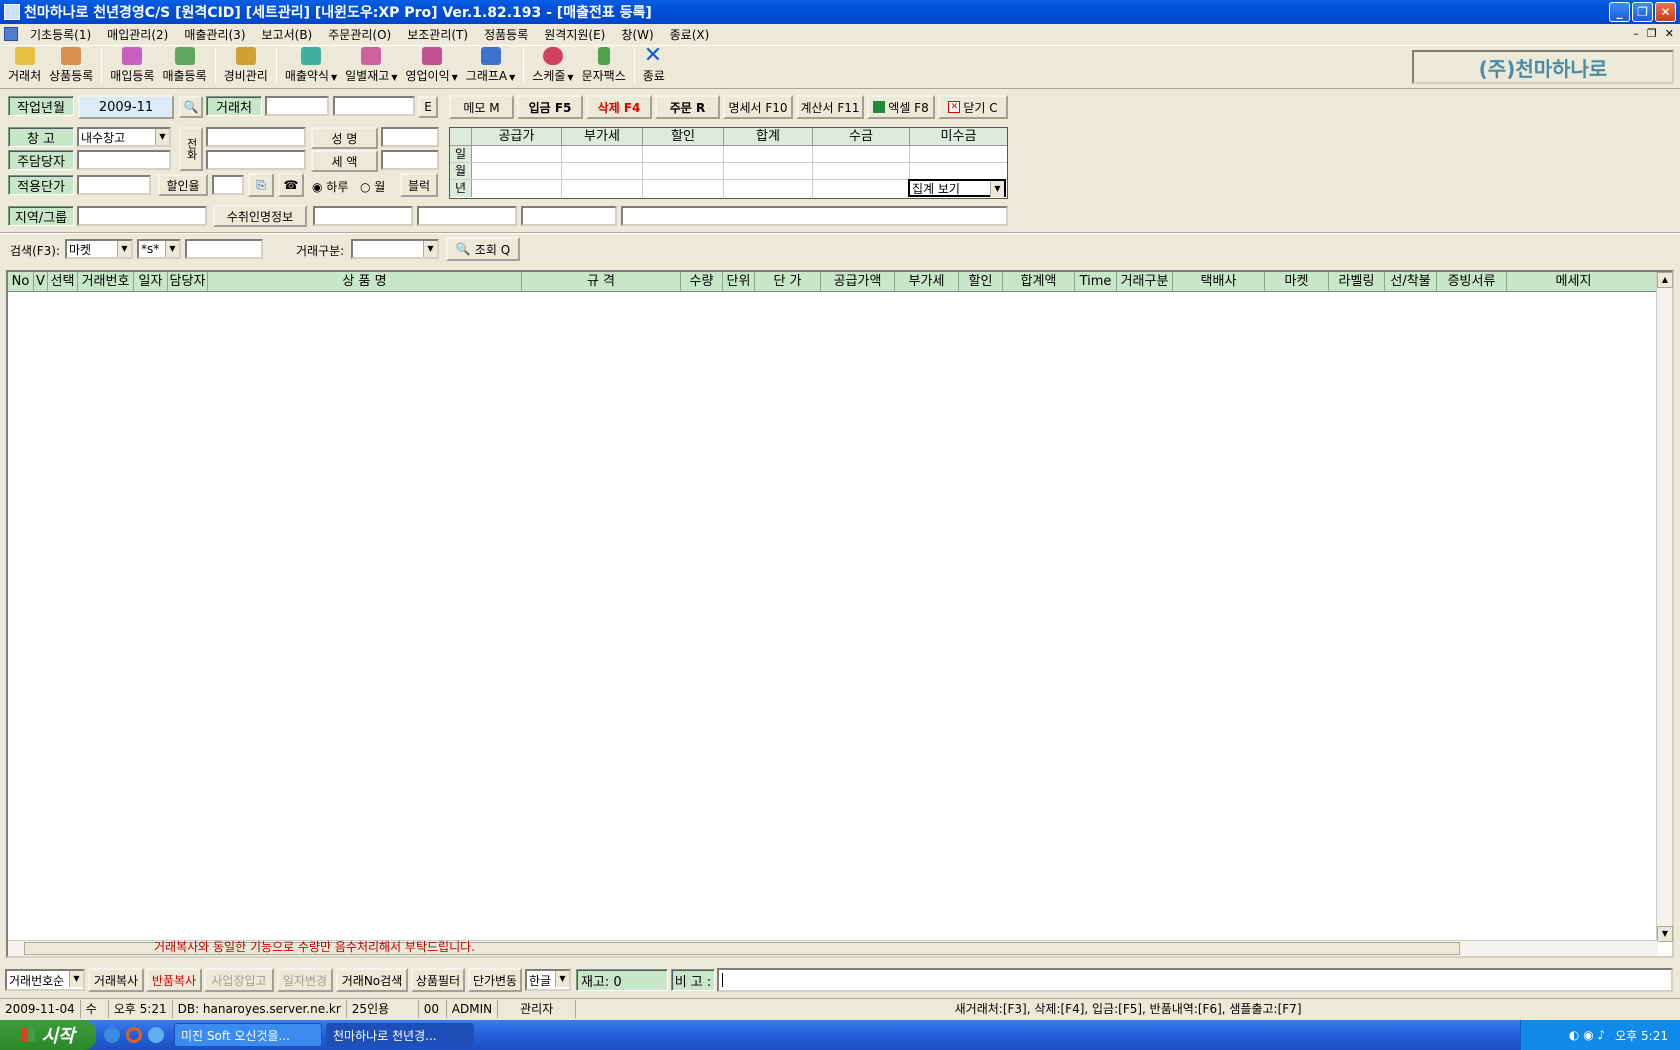 This screenshot has width=1680, height=1050. I want to click on block-button: 블럭, so click(419, 185).